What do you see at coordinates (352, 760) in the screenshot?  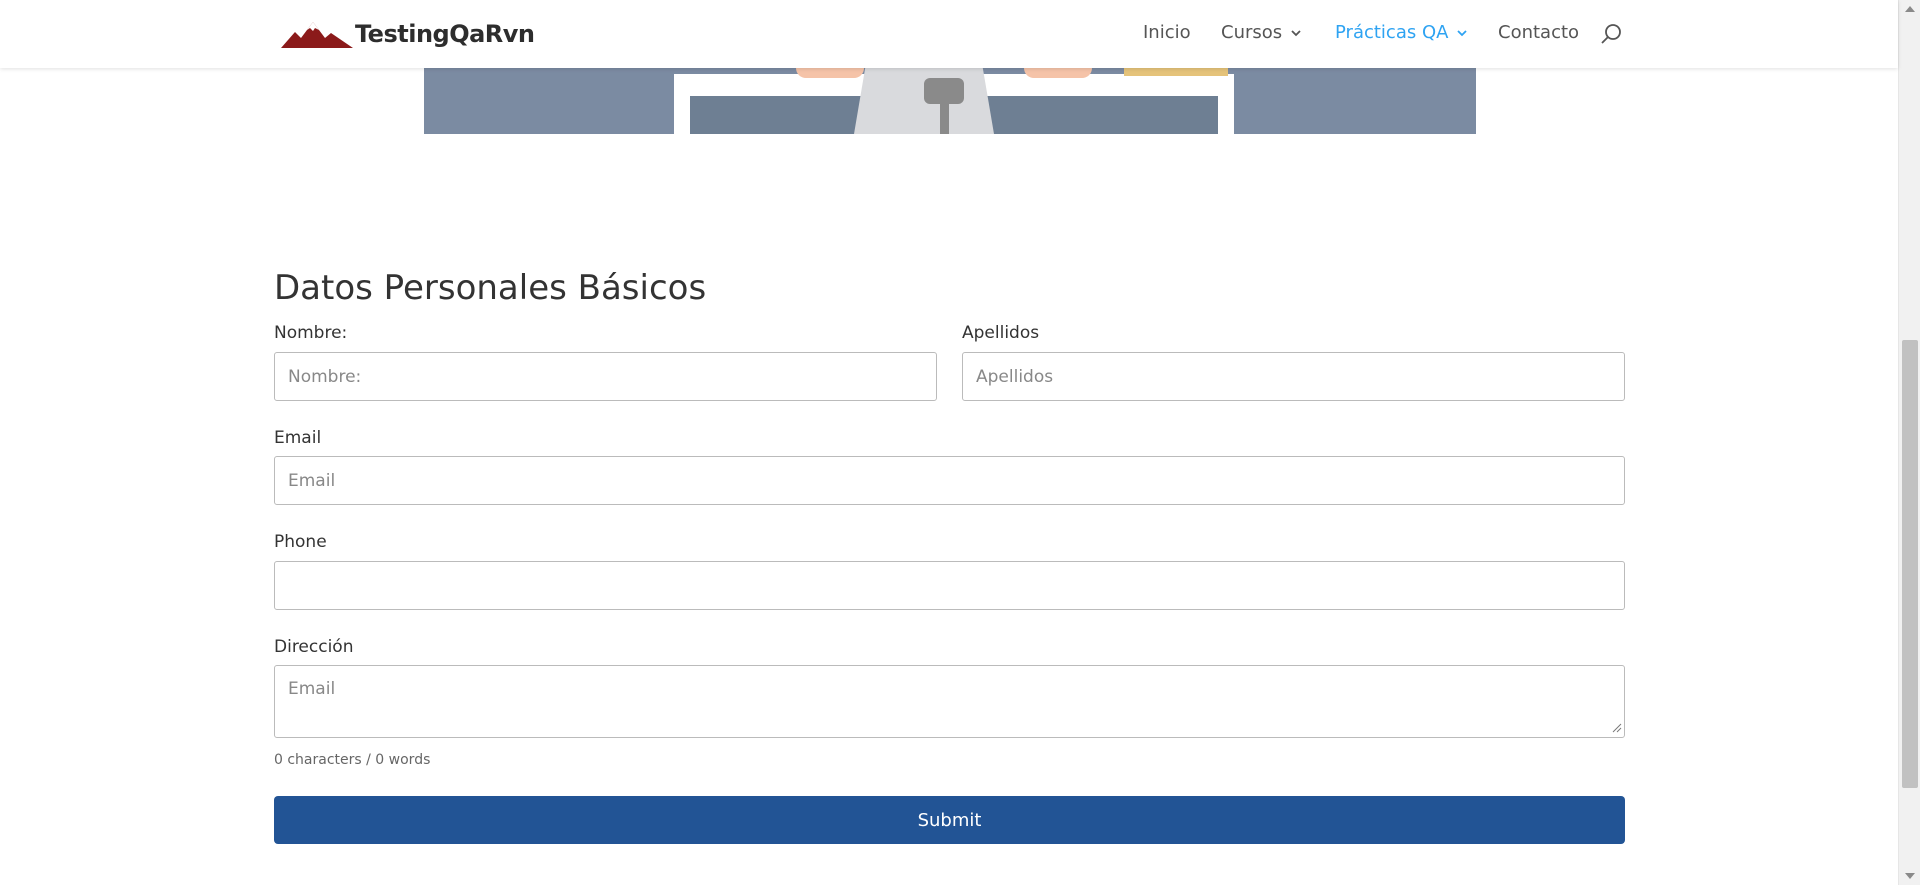 I see `character-word-counter: 0 characters / 0 words` at bounding box center [352, 760].